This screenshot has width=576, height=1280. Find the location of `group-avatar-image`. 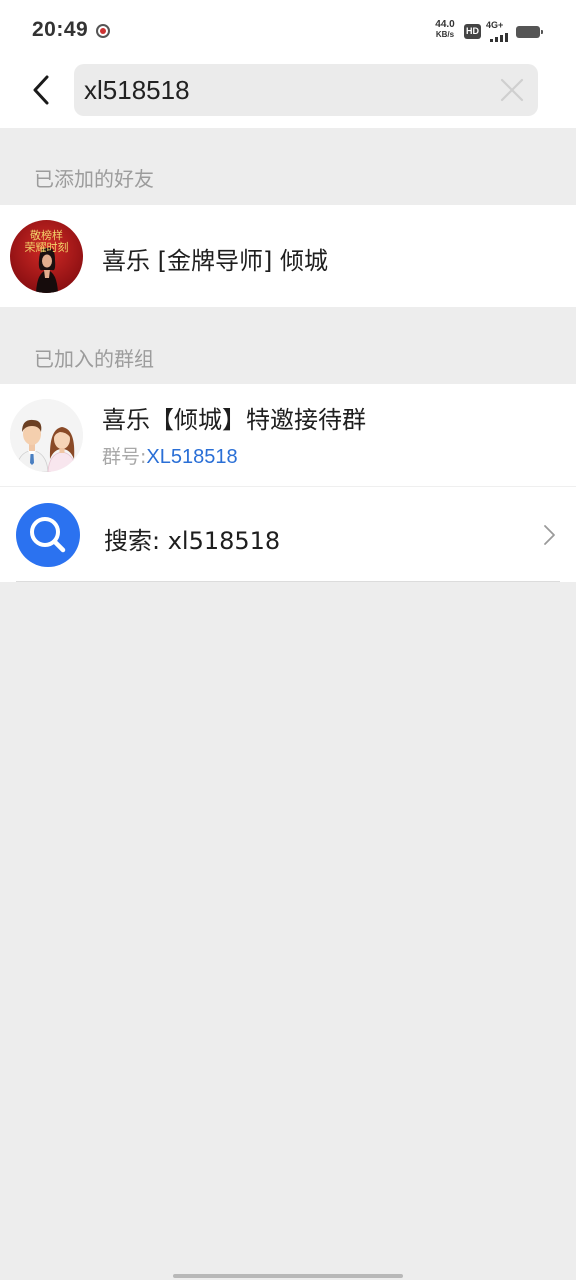

group-avatar-image is located at coordinates (46, 435).